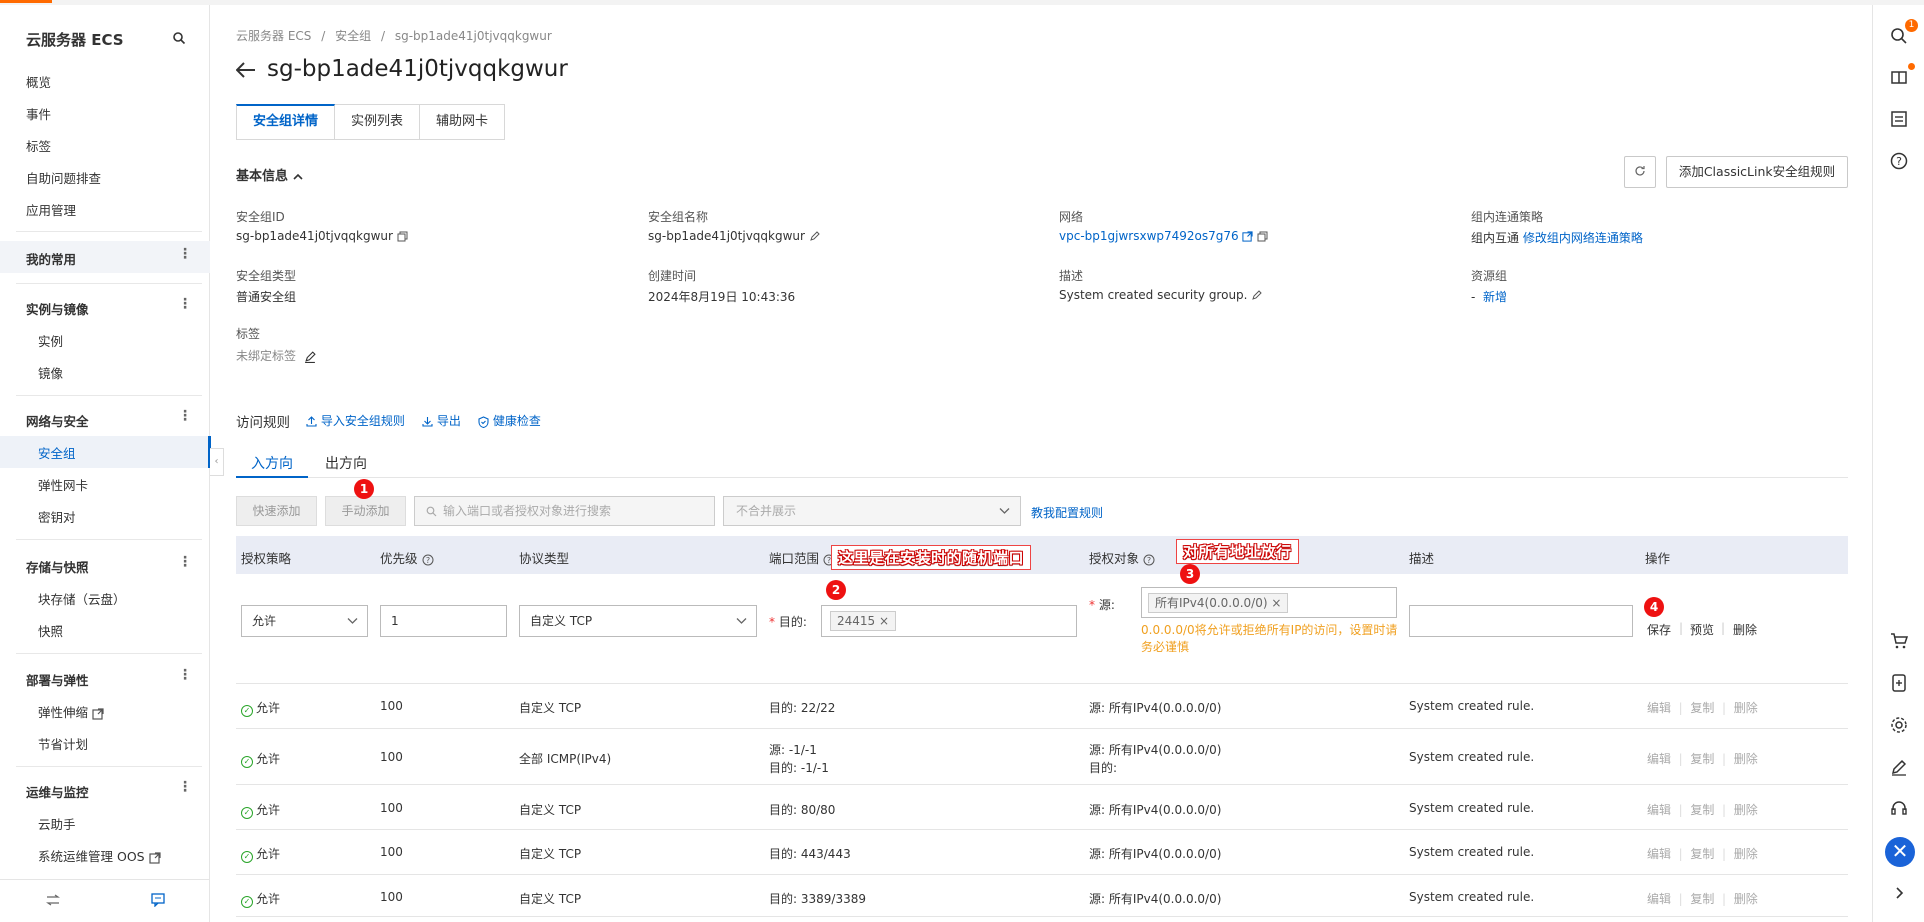 The image size is (1924, 922). I want to click on health-check-link: 健康检查, so click(509, 420).